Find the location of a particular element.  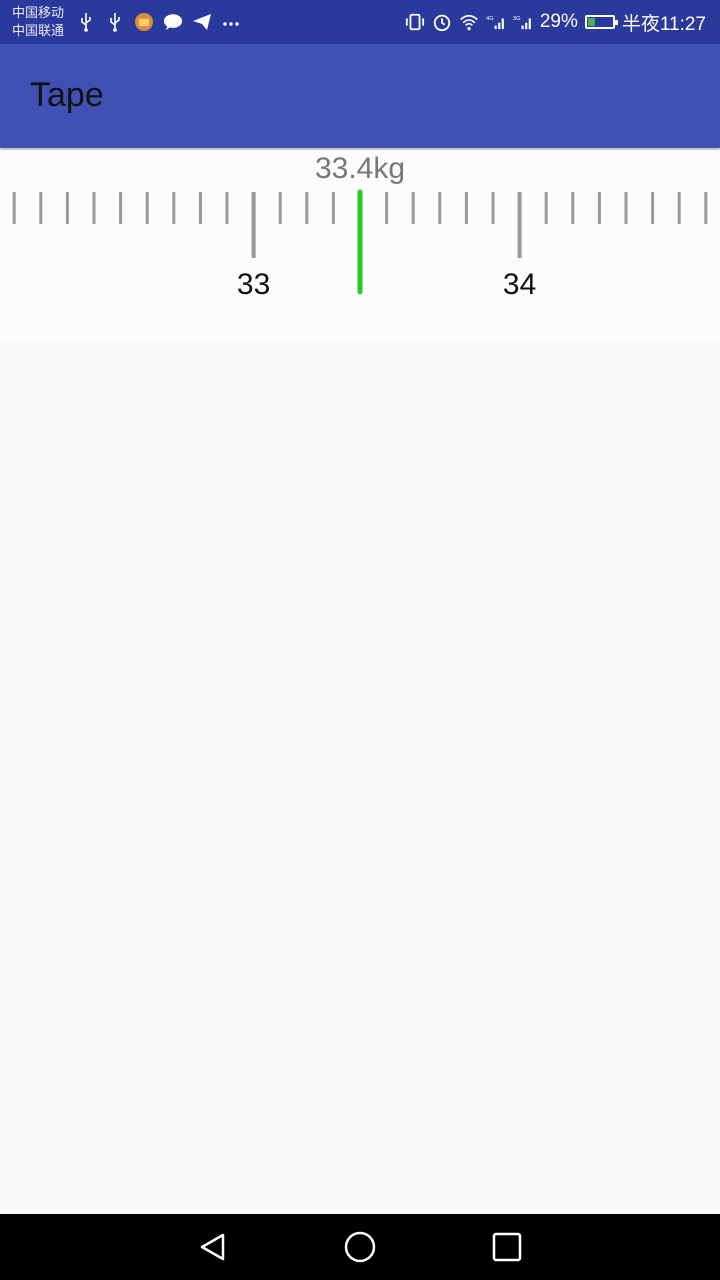

vibrate-icon is located at coordinates (415, 22).